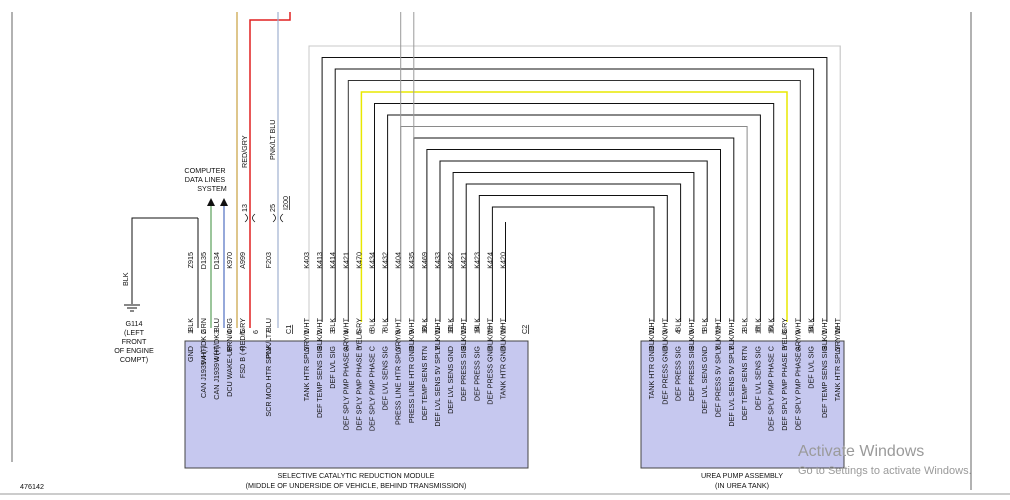  Describe the element at coordinates (134, 341) in the screenshot. I see `ground-loc-2: FRONT` at that location.